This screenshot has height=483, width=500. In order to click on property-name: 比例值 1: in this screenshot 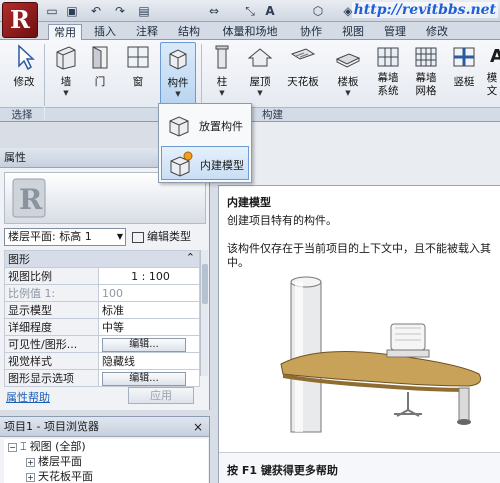, I will do `click(51, 293)`.